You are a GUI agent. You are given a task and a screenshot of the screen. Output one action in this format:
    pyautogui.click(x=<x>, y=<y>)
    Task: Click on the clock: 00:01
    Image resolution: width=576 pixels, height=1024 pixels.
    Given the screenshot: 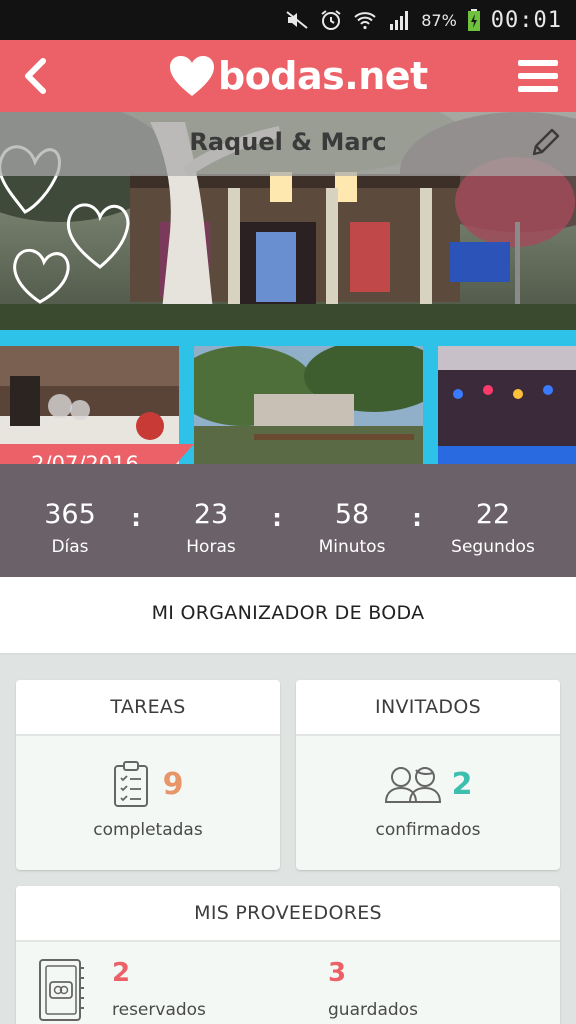 What is the action you would take?
    pyautogui.click(x=526, y=20)
    